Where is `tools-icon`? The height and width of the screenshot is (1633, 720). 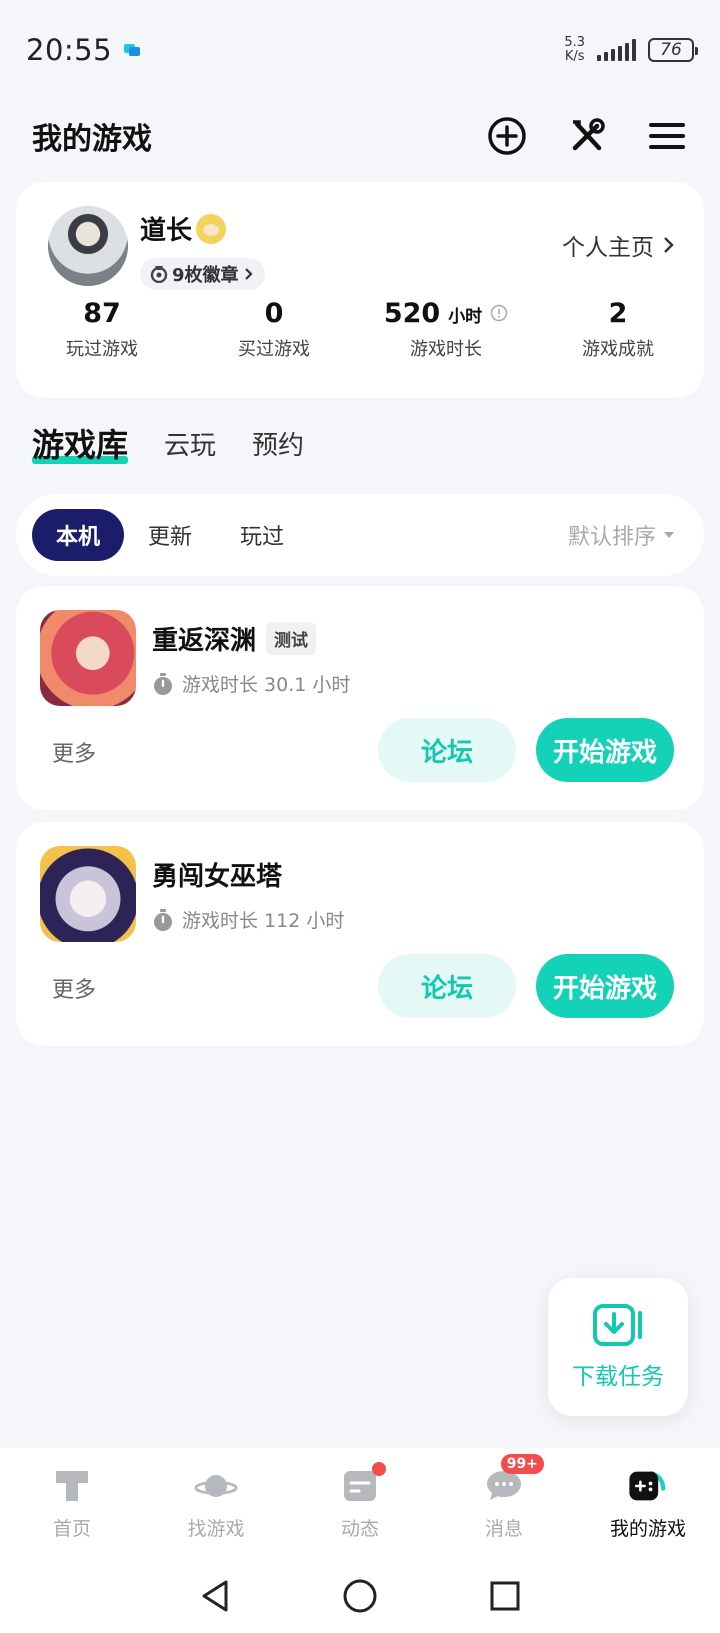
tools-icon is located at coordinates (587, 136).